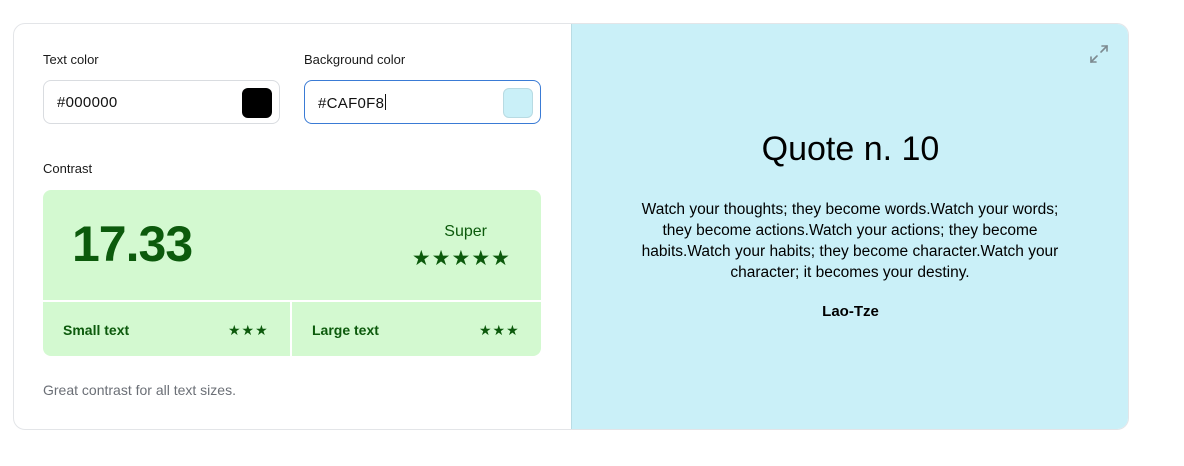 The height and width of the screenshot is (466, 1184). Describe the element at coordinates (68, 168) in the screenshot. I see `contrast-label: Contrast` at that location.